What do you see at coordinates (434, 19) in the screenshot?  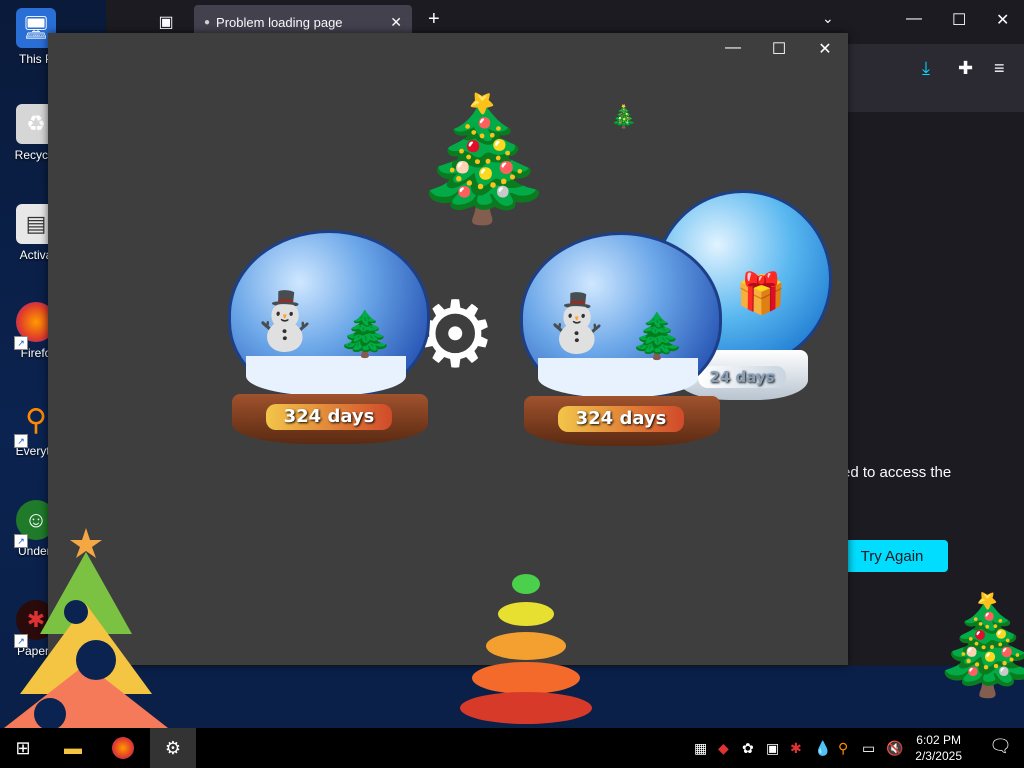 I see `new-tab-icon: +` at bounding box center [434, 19].